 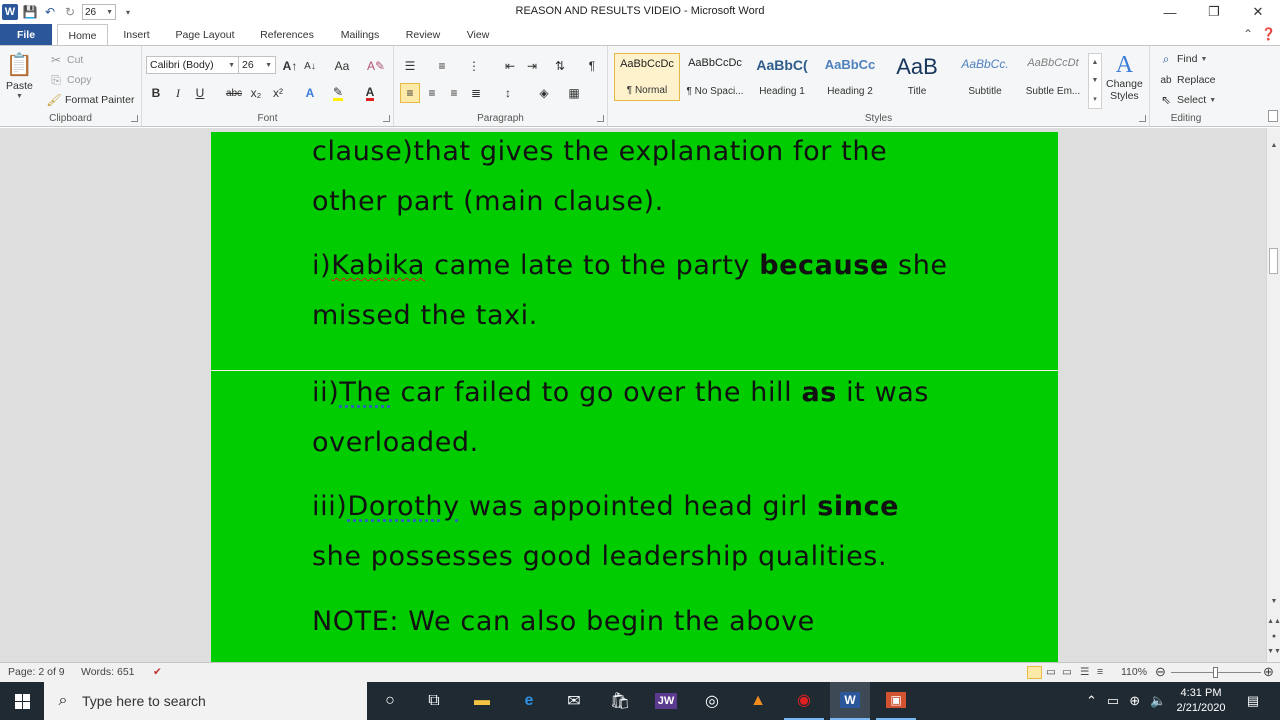 What do you see at coordinates (804, 701) in the screenshot?
I see `recorder-icon: ◉` at bounding box center [804, 701].